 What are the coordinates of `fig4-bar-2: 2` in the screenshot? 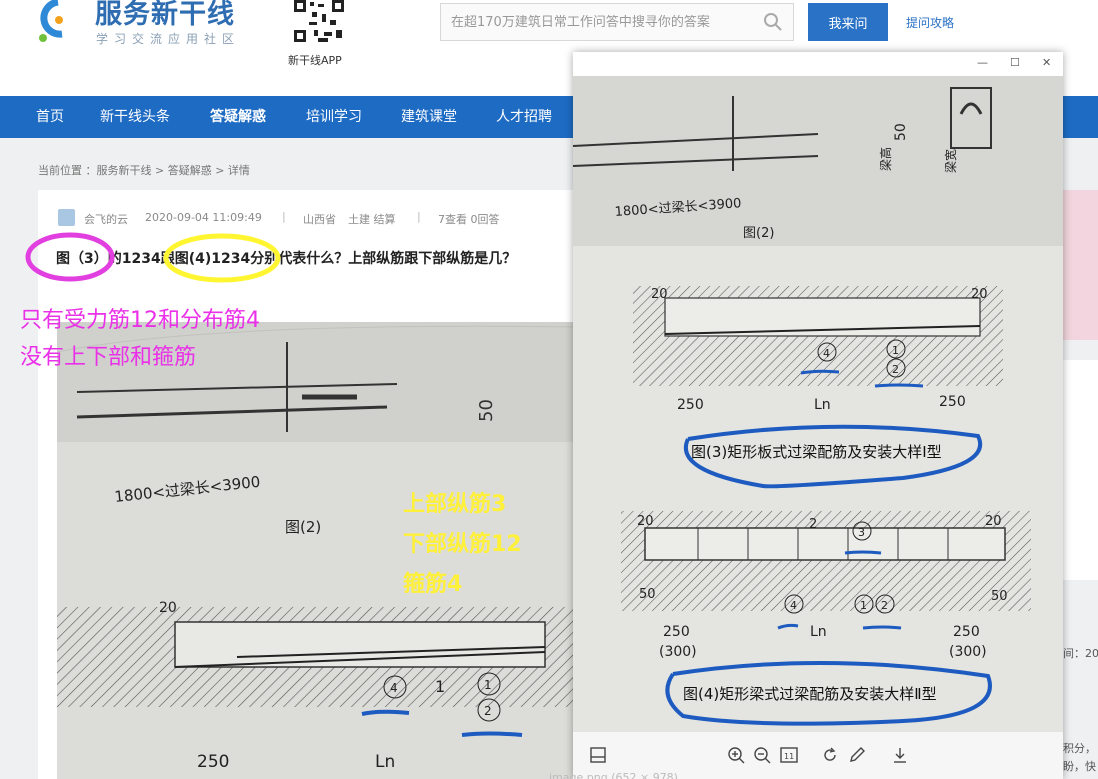 It's located at (884, 605).